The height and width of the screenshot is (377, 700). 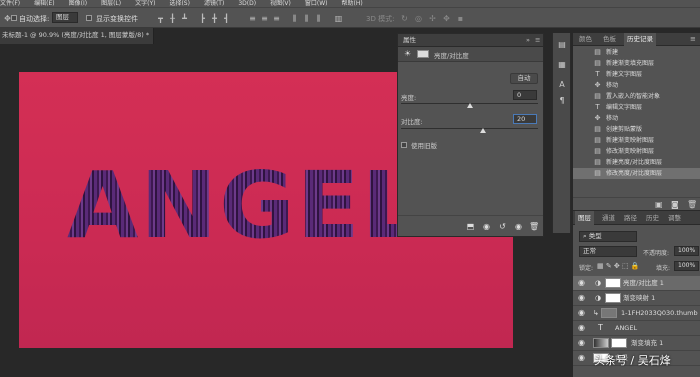 I want to click on history-item: ▤ 修改渐变映射图层, so click(x=636, y=151).